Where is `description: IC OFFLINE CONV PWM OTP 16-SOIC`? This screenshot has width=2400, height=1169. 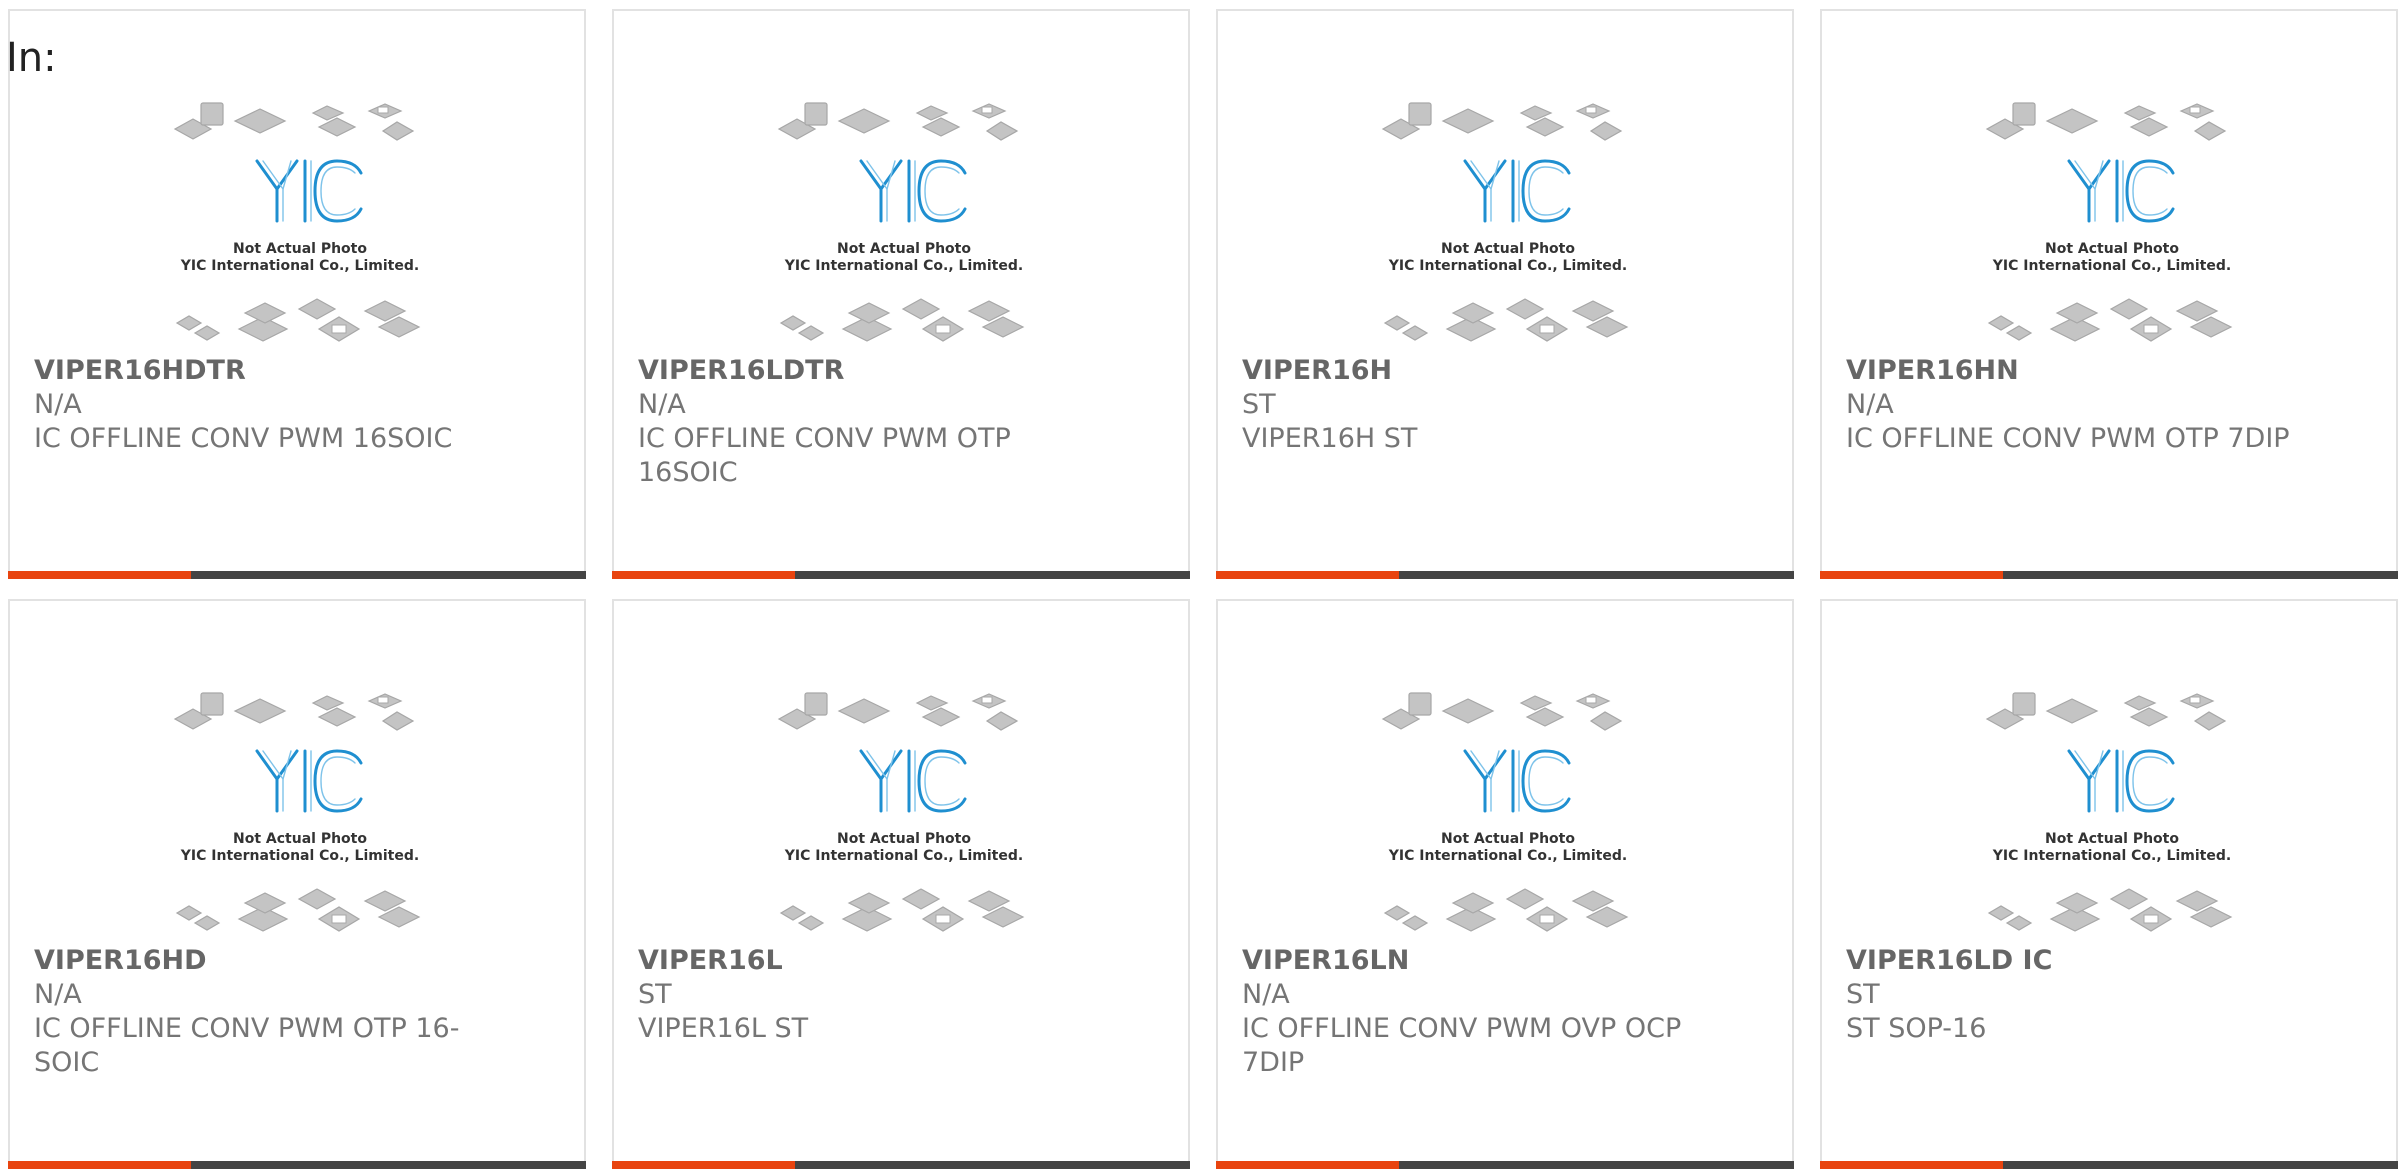 description: IC OFFLINE CONV PWM OTP 16-SOIC is located at coordinates (247, 1045).